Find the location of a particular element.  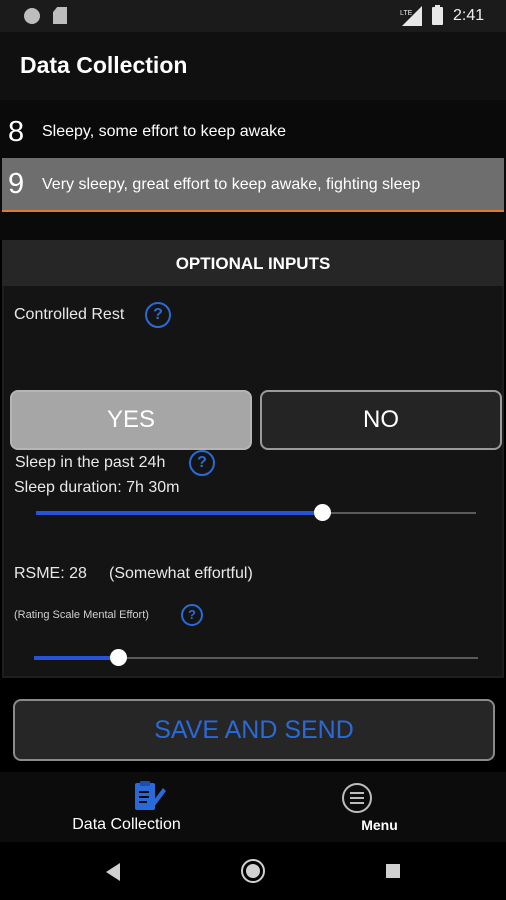

system-nav-bar is located at coordinates (253, 871).